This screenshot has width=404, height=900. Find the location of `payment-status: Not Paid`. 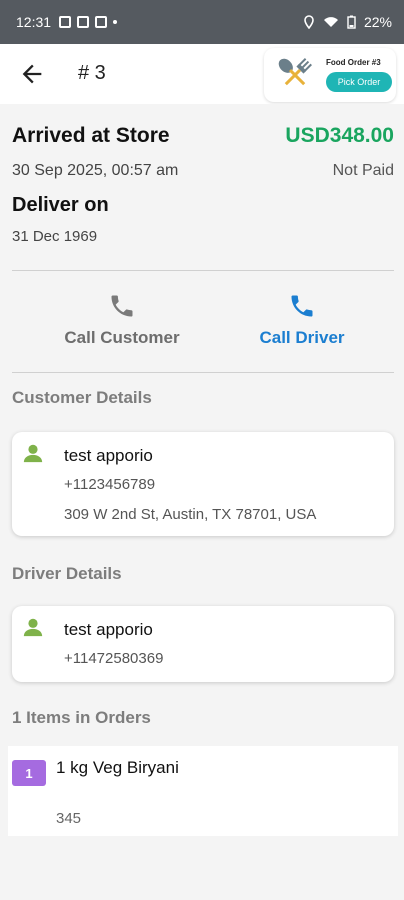

payment-status: Not Paid is located at coordinates (363, 170).